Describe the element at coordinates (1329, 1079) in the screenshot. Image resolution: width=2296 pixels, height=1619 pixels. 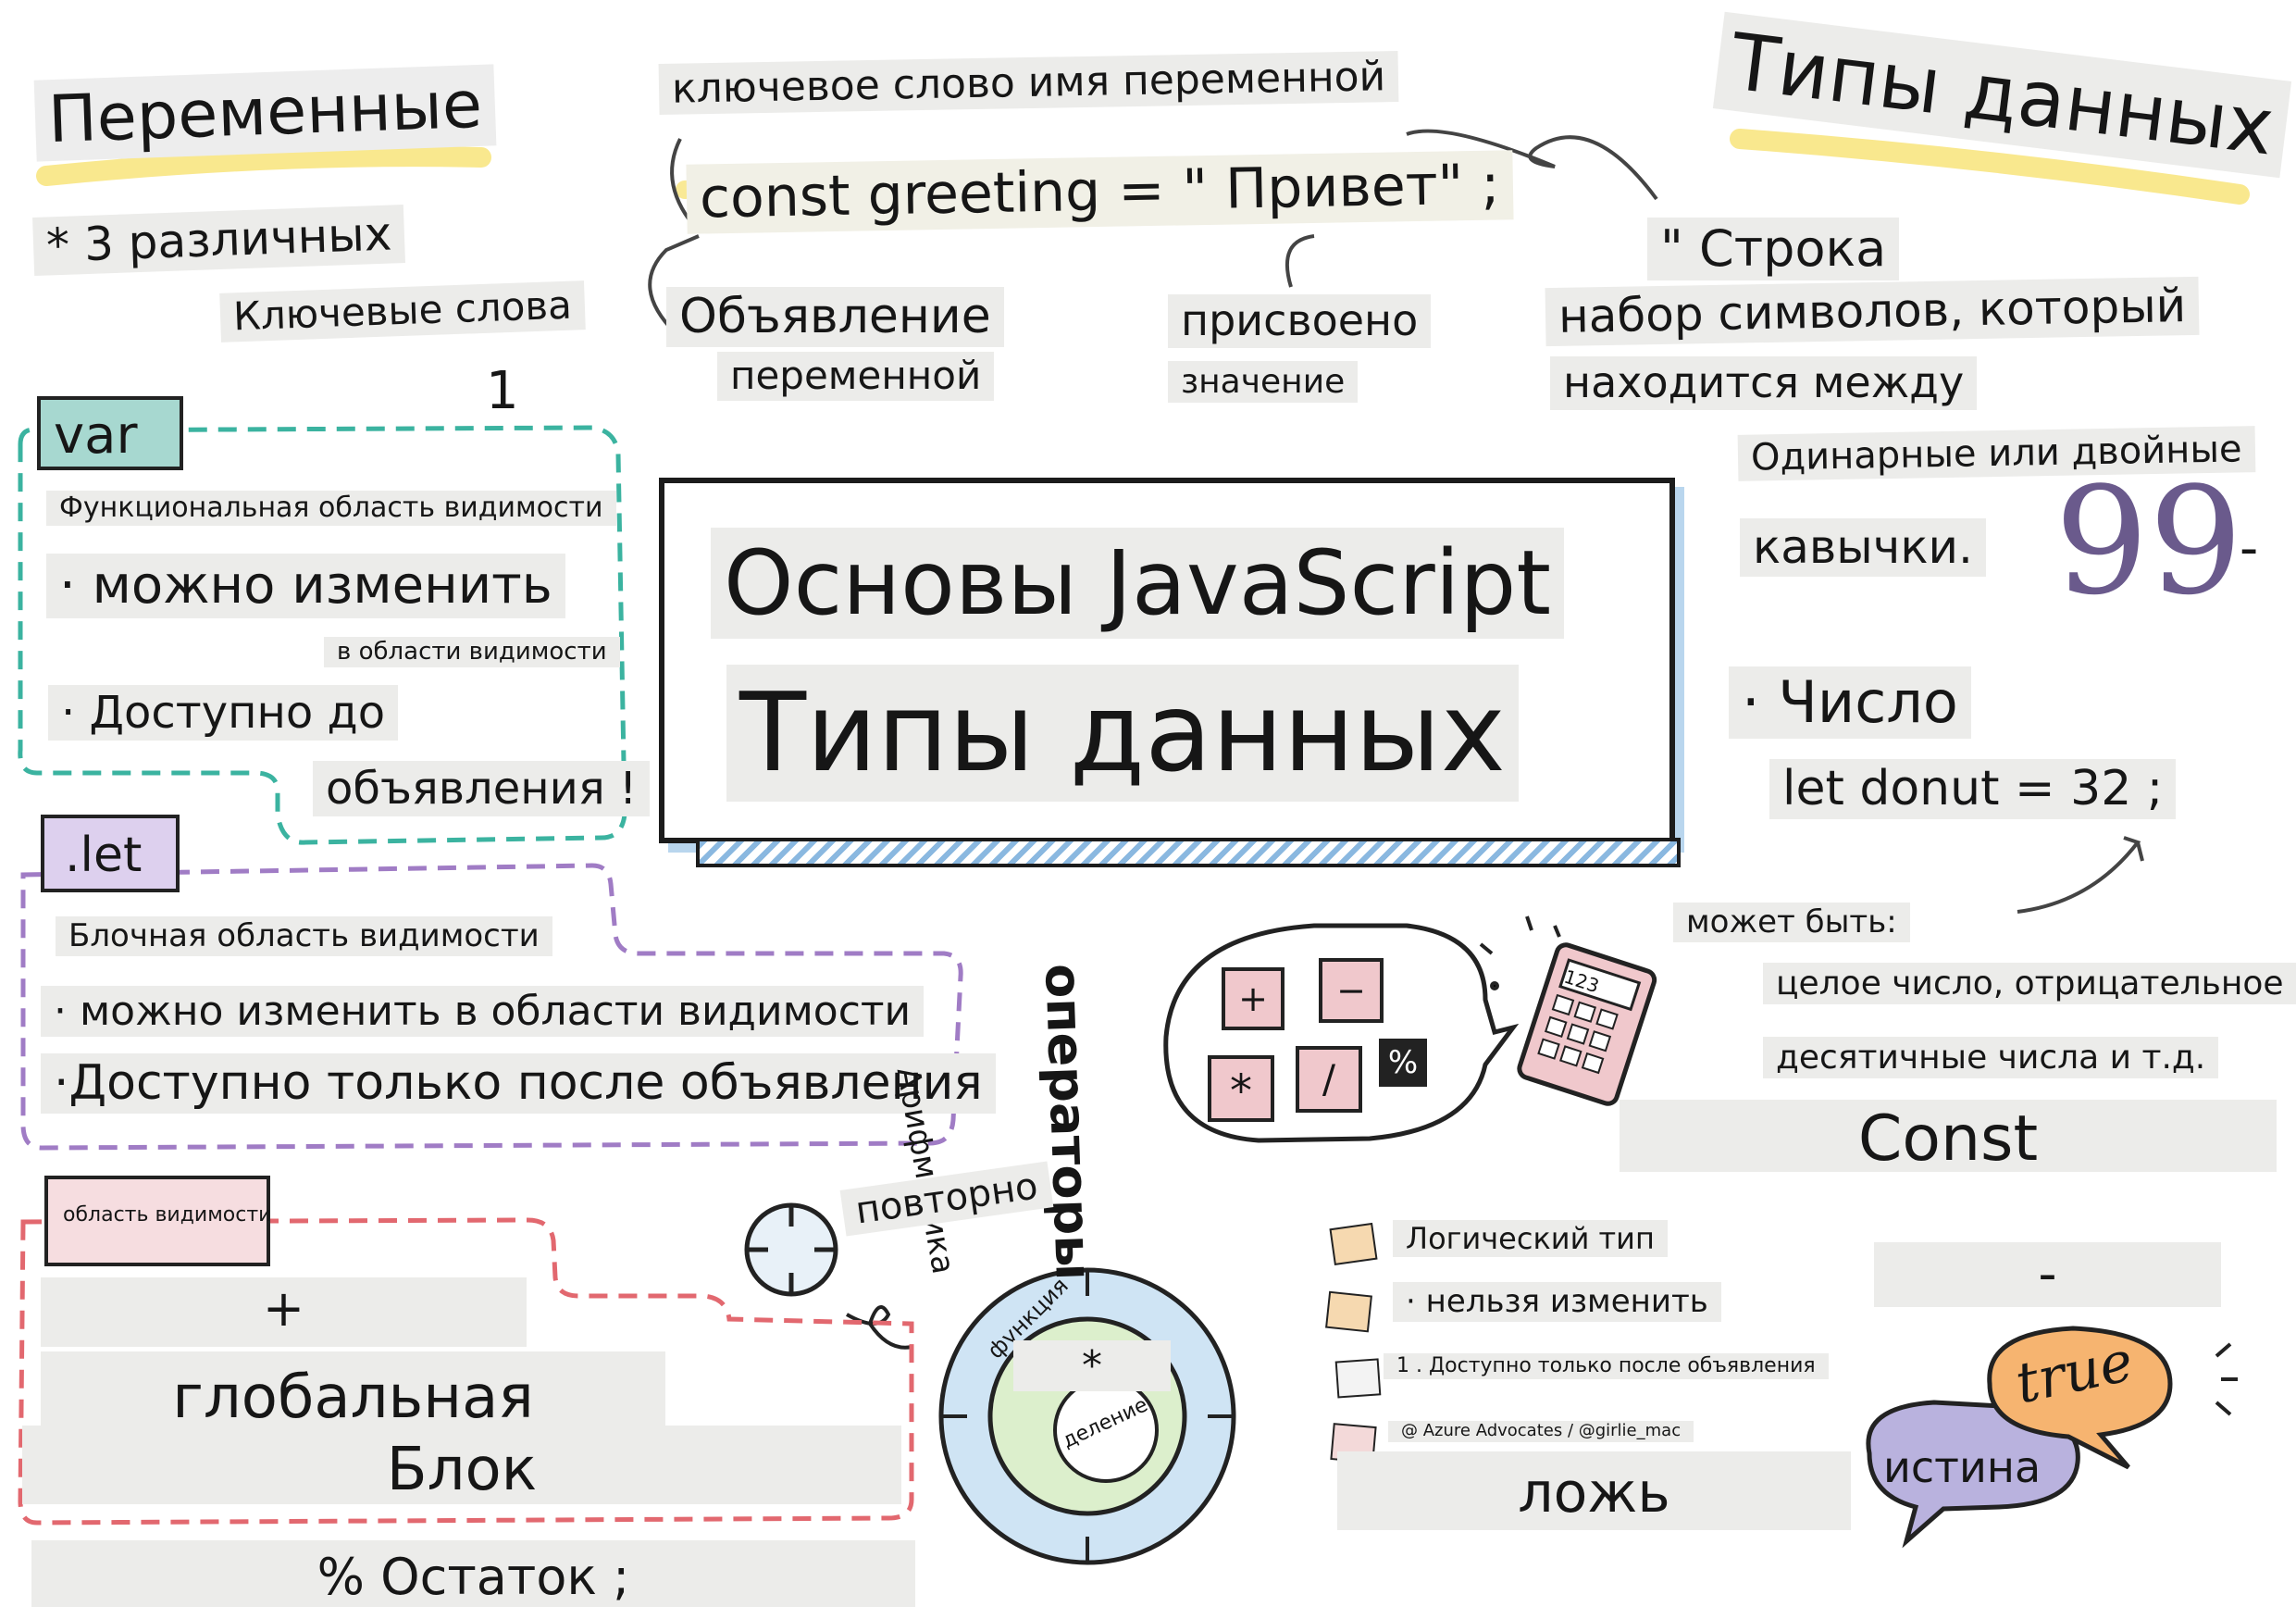
I see `divide-key: /` at that location.